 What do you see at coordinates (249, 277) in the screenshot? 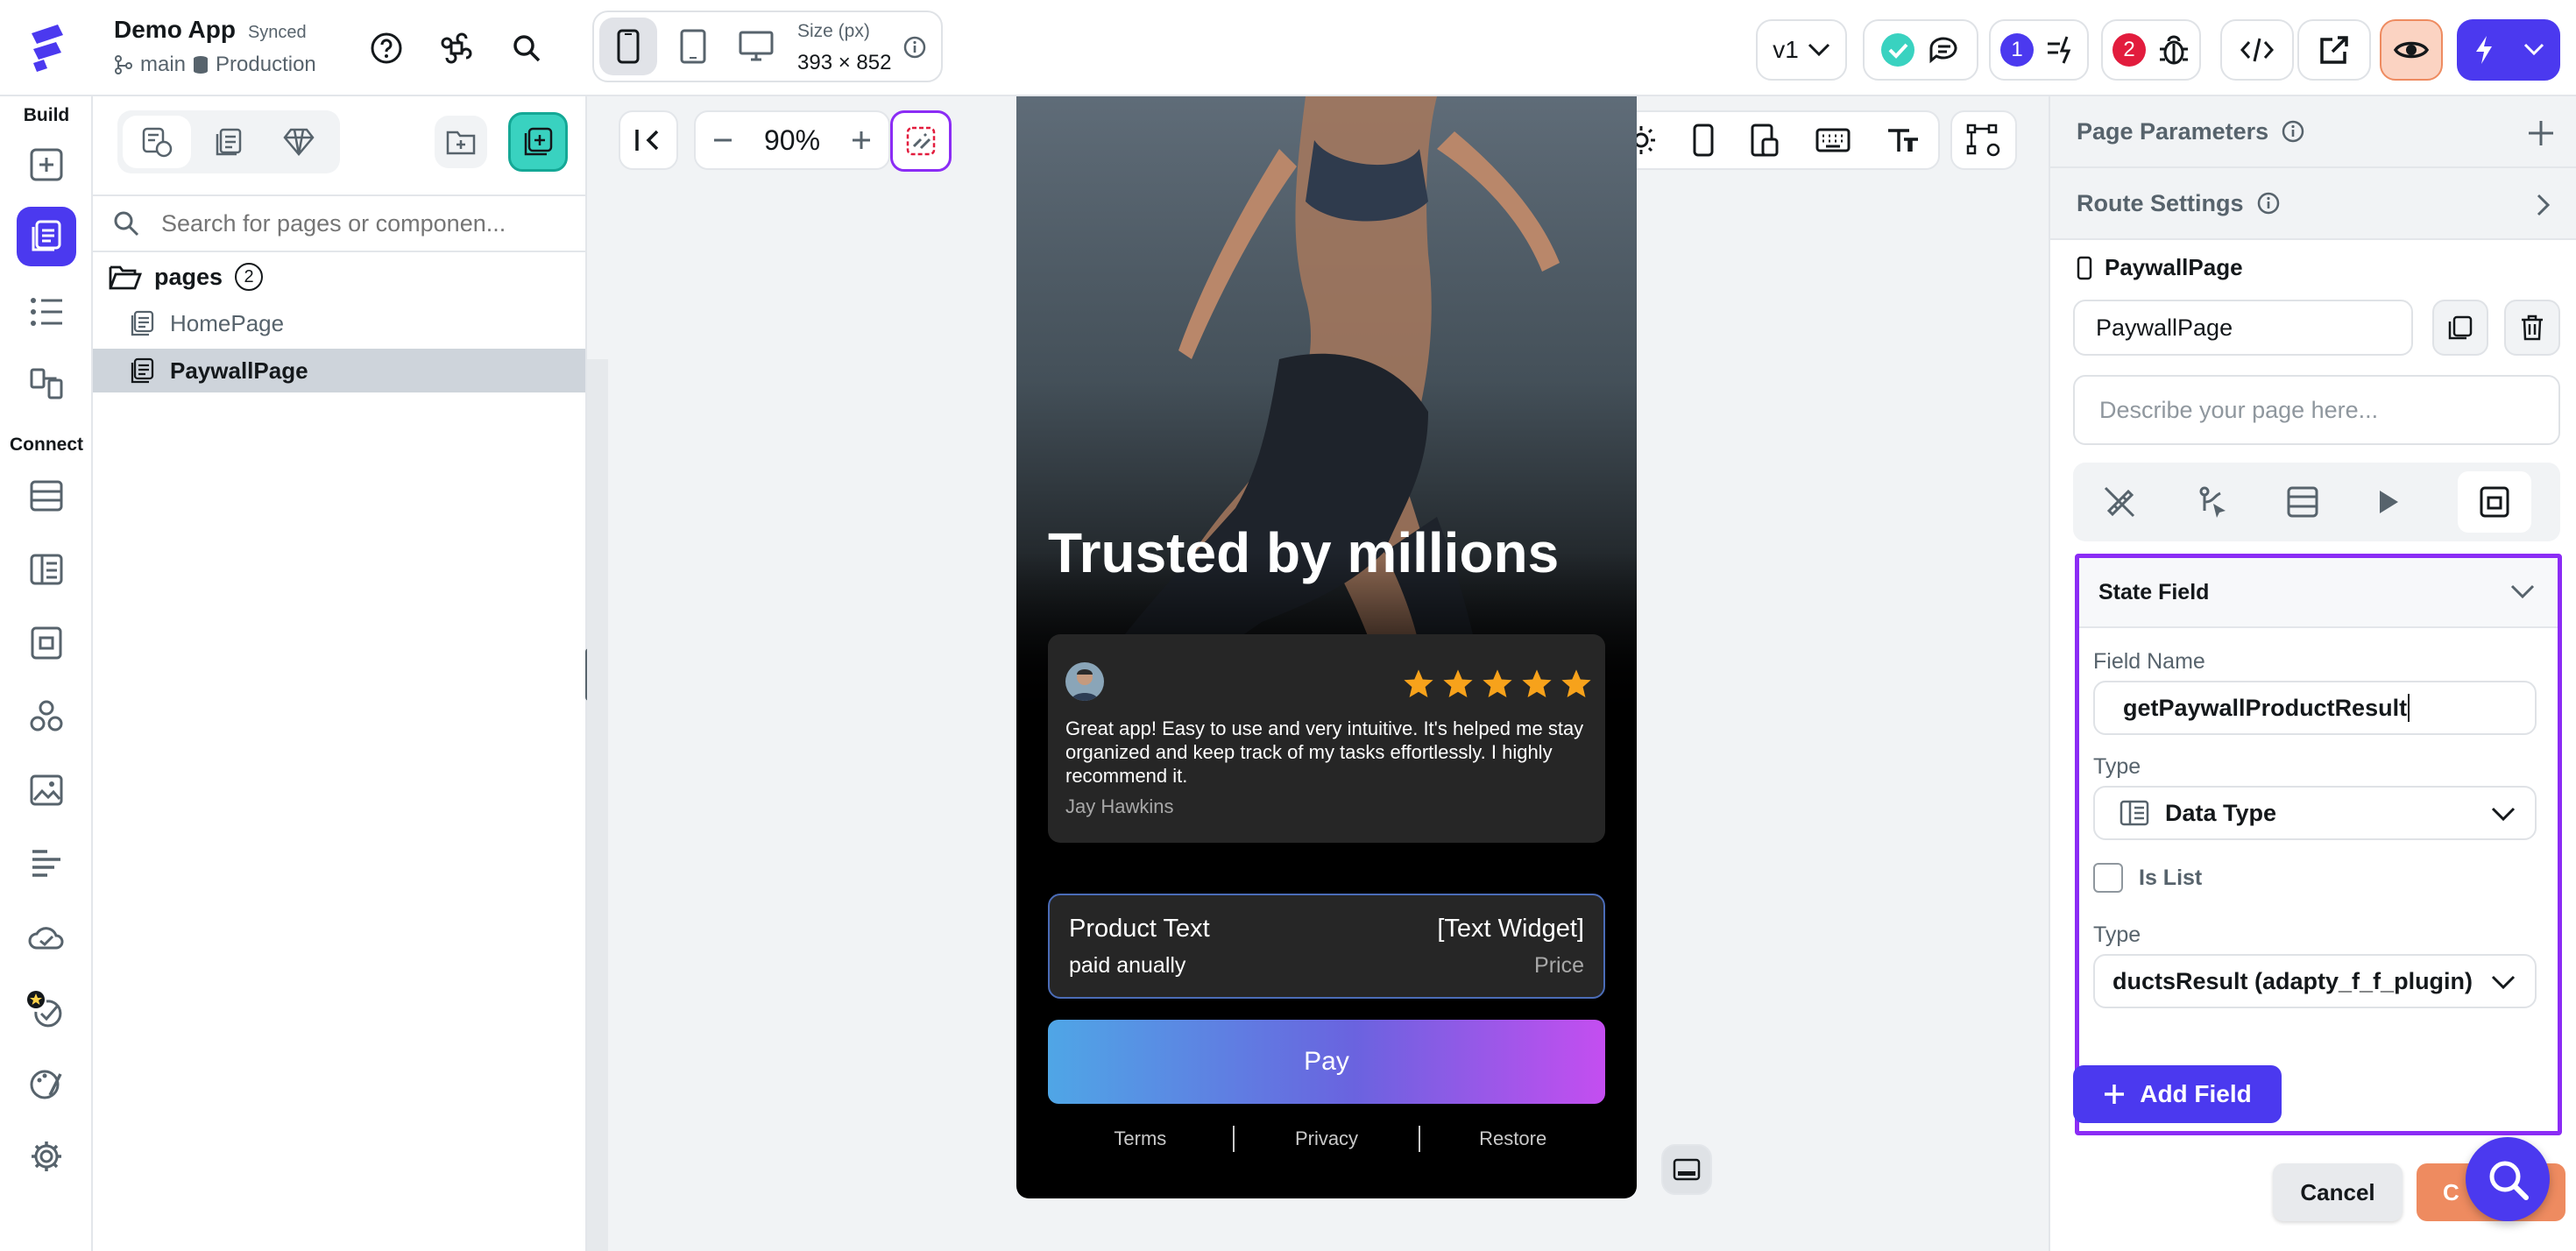
I see `folder-count-badge: 2` at bounding box center [249, 277].